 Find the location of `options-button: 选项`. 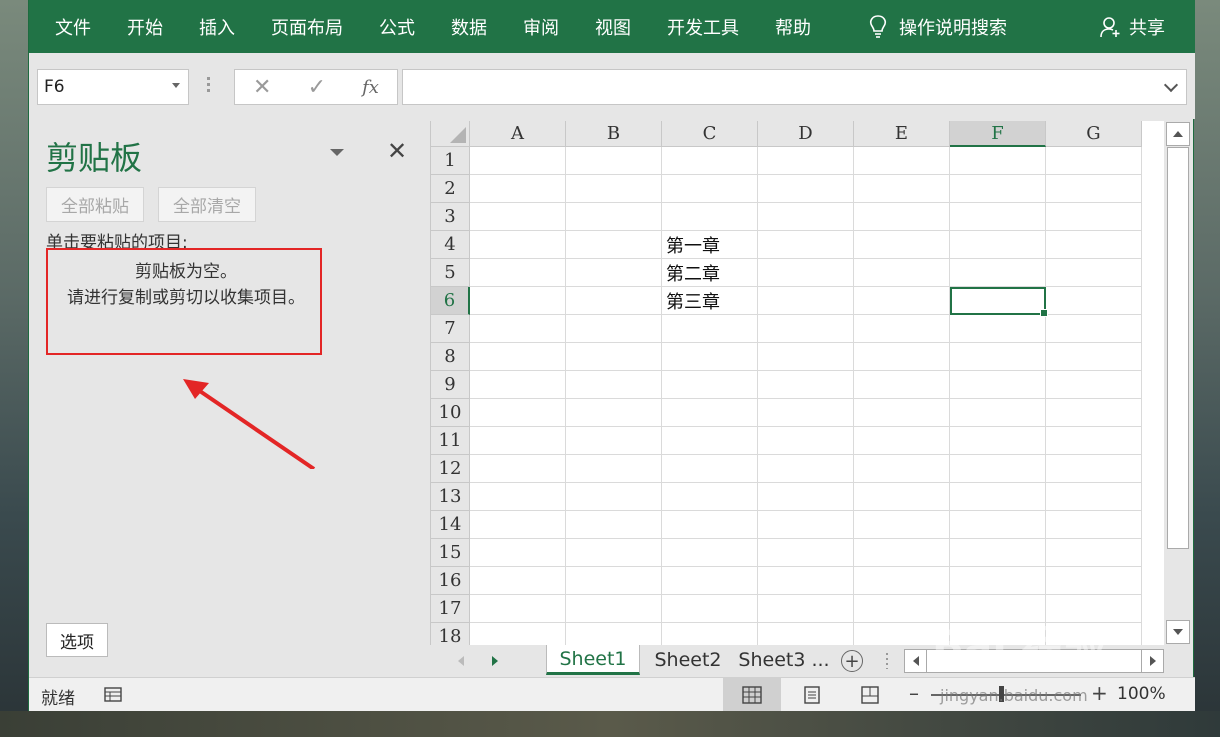

options-button: 选项 is located at coordinates (77, 640).